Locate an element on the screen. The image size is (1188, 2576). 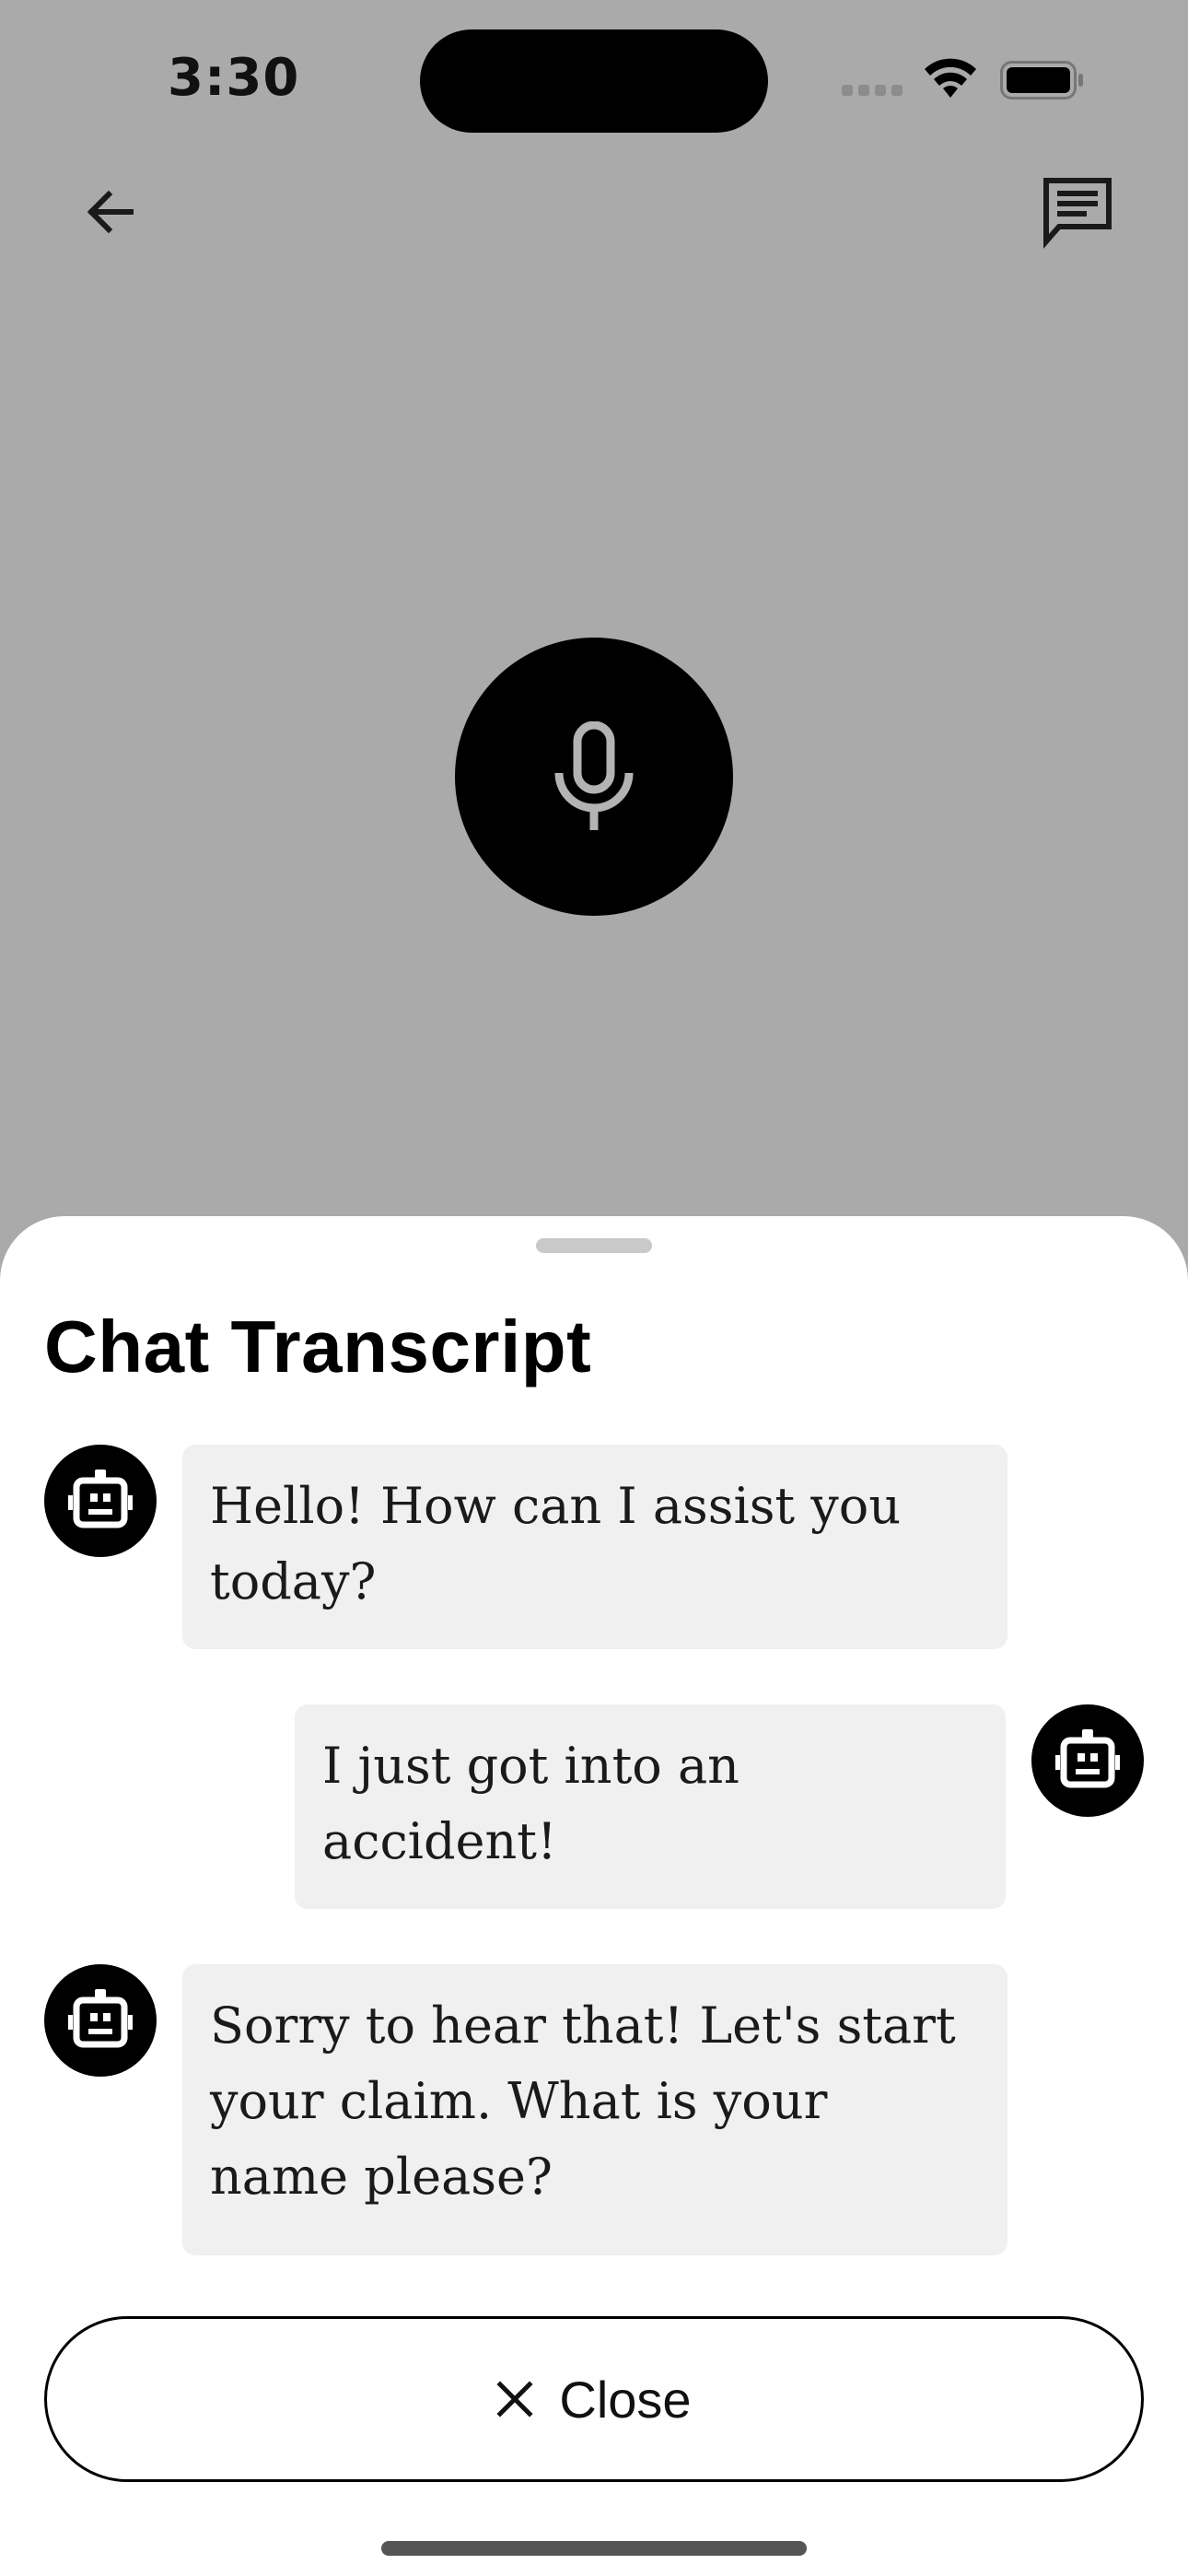
chat-message-icon is located at coordinates (1077, 213).